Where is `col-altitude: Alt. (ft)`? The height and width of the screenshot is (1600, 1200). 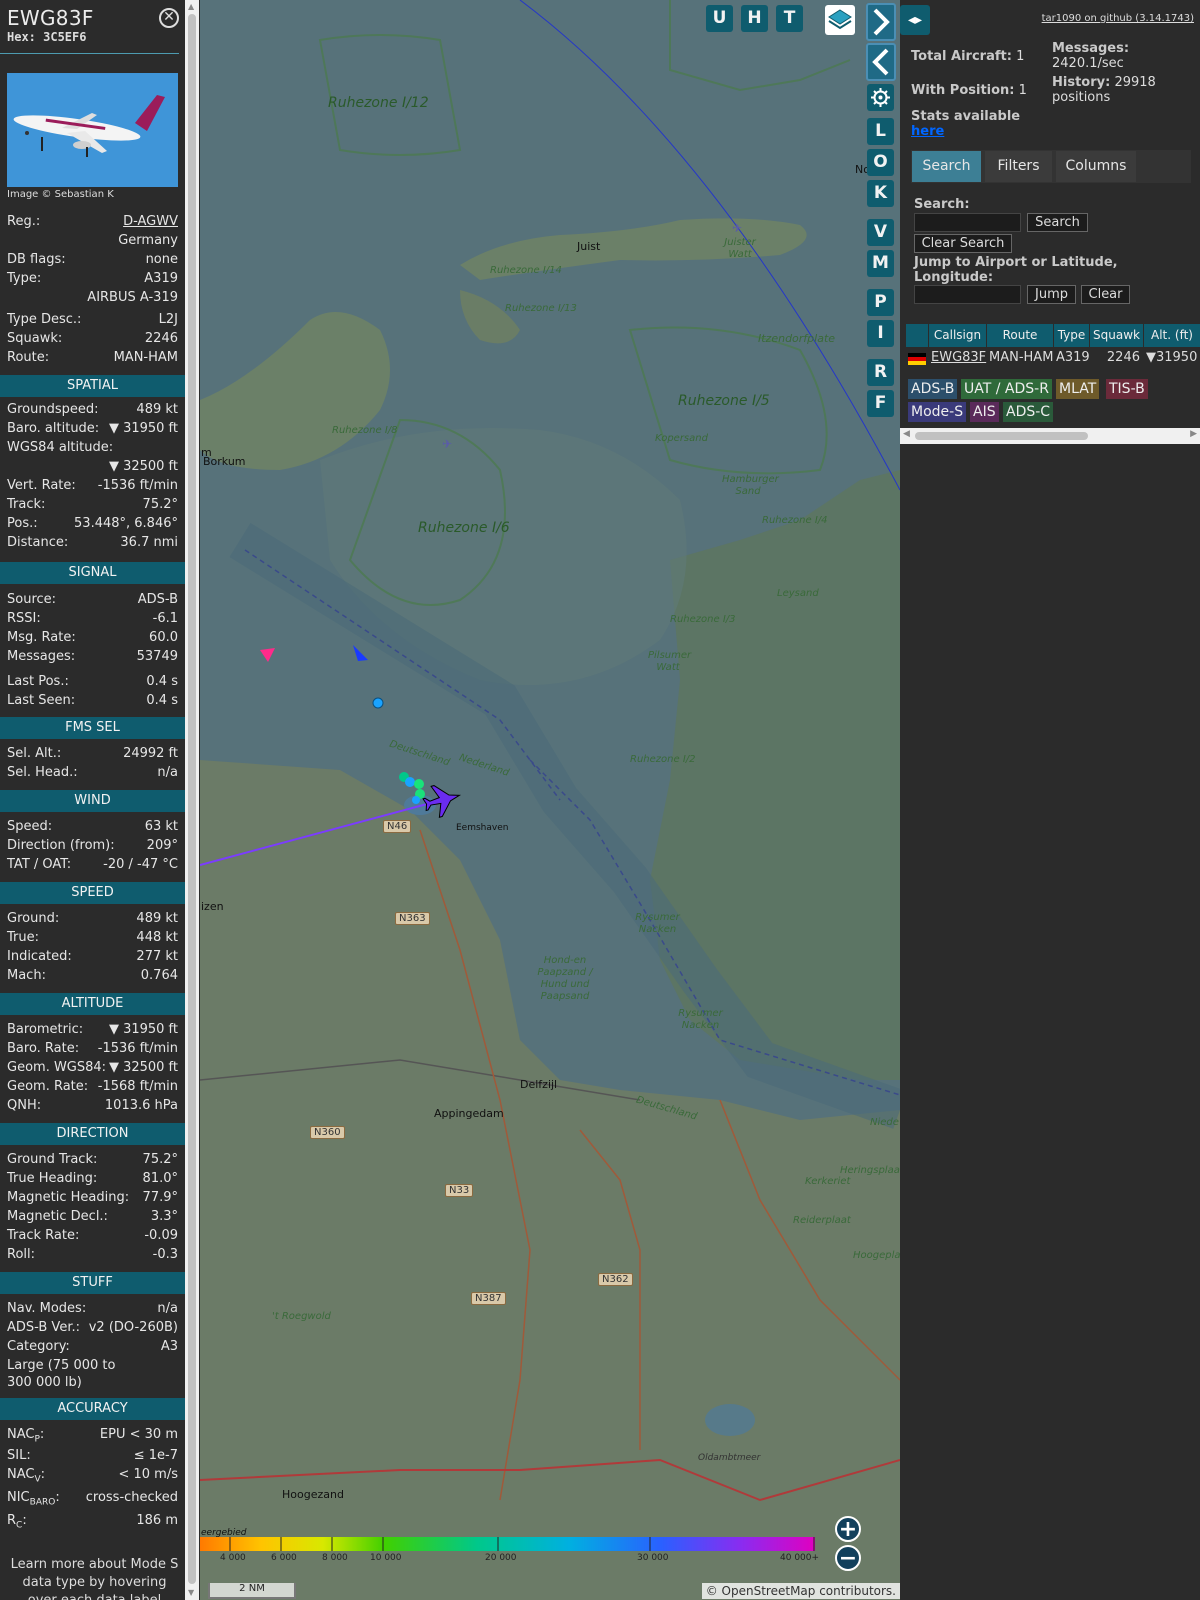 col-altitude: Alt. (ft) is located at coordinates (1172, 335).